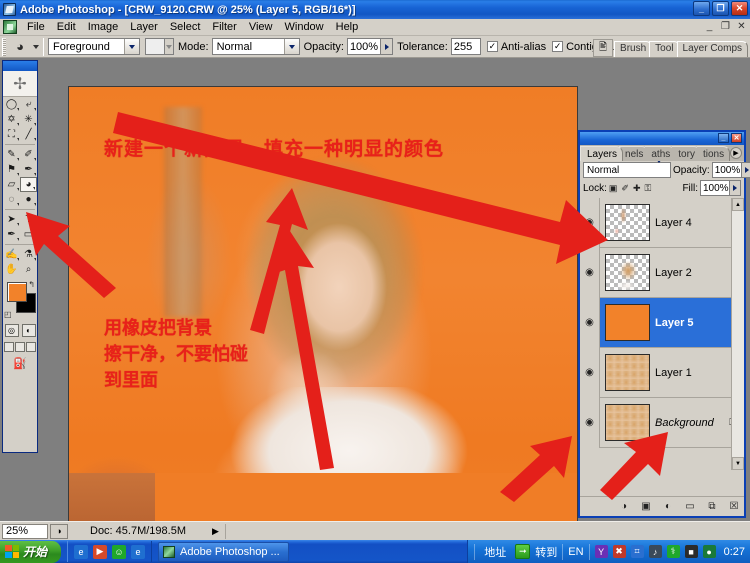 This screenshot has height=563, width=750. What do you see at coordinates (144, 27) in the screenshot?
I see `menu-layer: Layer` at bounding box center [144, 27].